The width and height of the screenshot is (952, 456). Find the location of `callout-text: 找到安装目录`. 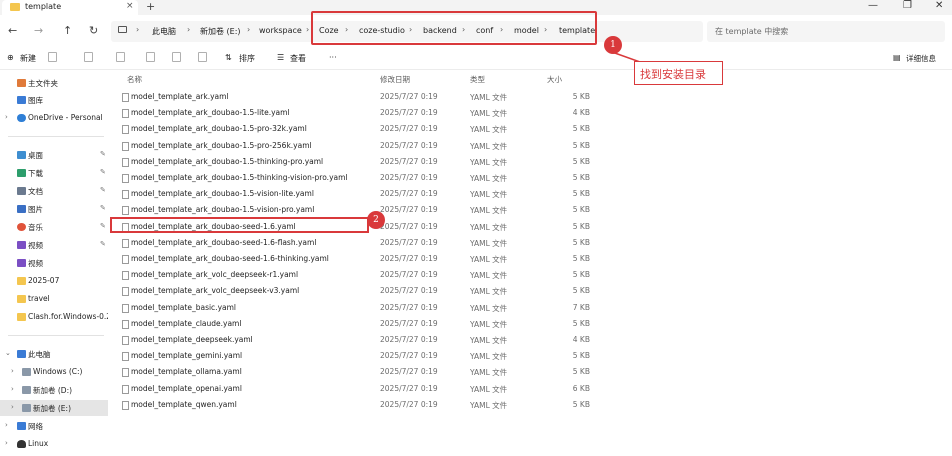

callout-text: 找到安装目录 is located at coordinates (673, 74).